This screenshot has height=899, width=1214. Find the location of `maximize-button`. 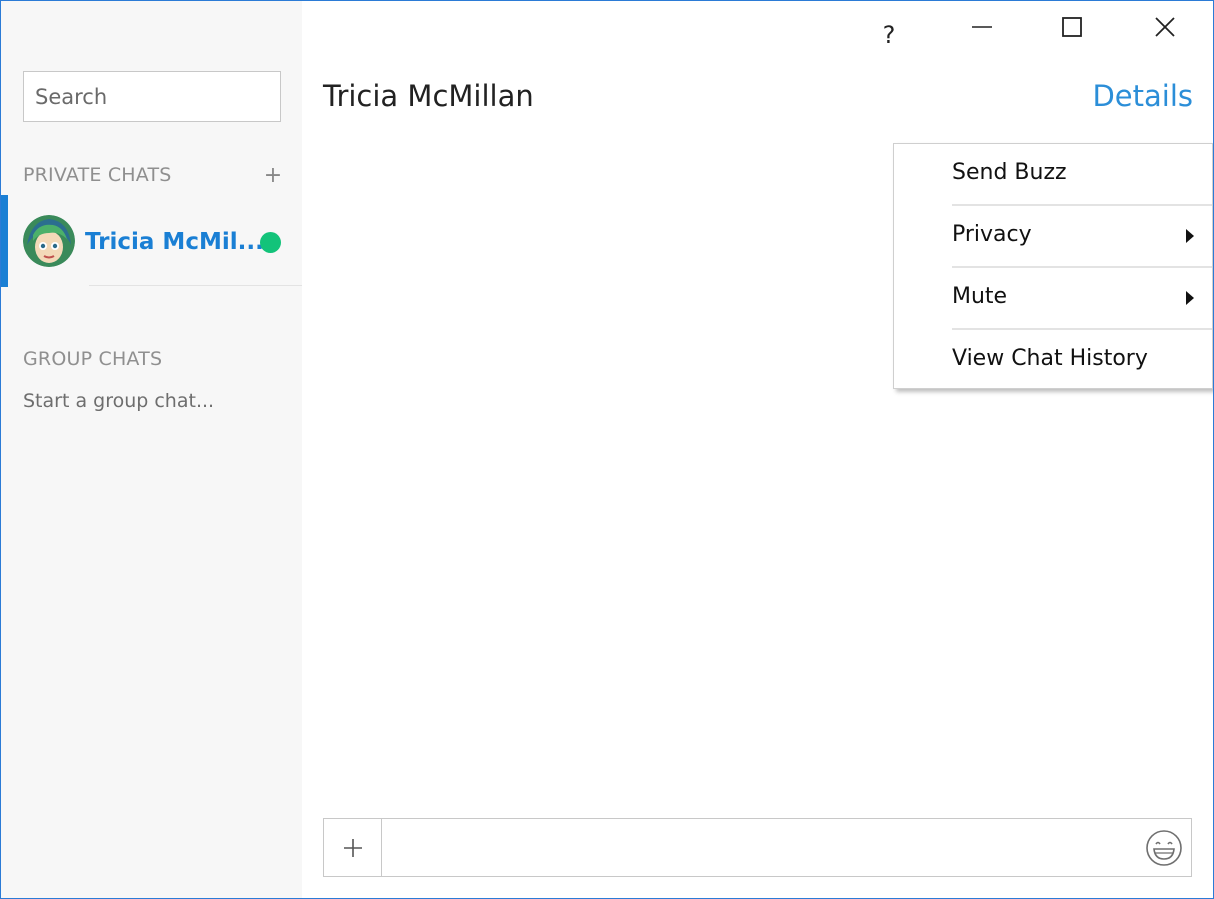

maximize-button is located at coordinates (1072, 27).